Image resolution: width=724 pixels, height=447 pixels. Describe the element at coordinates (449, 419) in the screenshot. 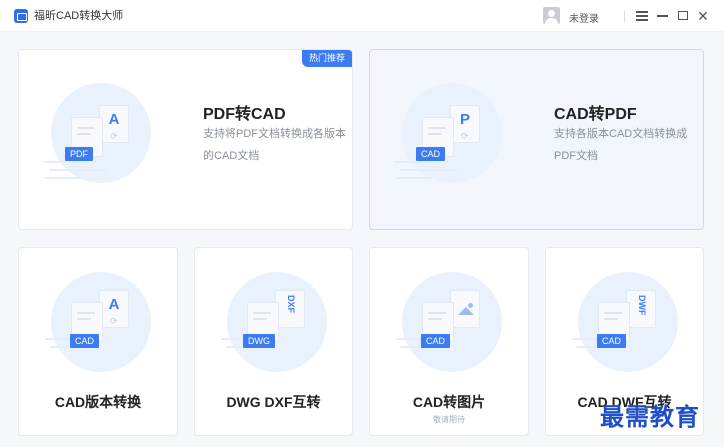

I see `coming-soon-label: 敬请期待` at that location.